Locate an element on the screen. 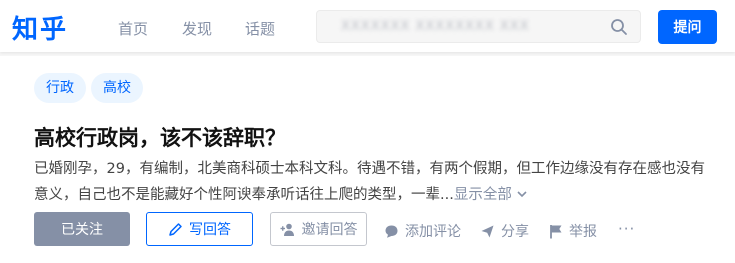 The image size is (735, 263). write-answer-button: 写回答 is located at coordinates (199, 229).